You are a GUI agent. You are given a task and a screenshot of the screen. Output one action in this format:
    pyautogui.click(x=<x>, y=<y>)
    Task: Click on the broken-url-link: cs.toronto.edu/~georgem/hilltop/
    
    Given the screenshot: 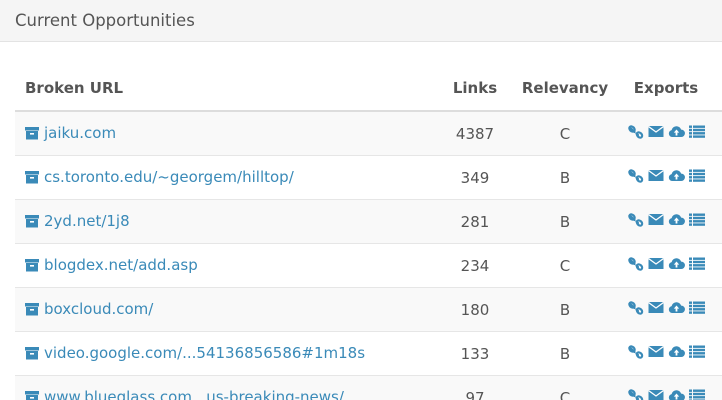 What is the action you would take?
    pyautogui.click(x=159, y=177)
    